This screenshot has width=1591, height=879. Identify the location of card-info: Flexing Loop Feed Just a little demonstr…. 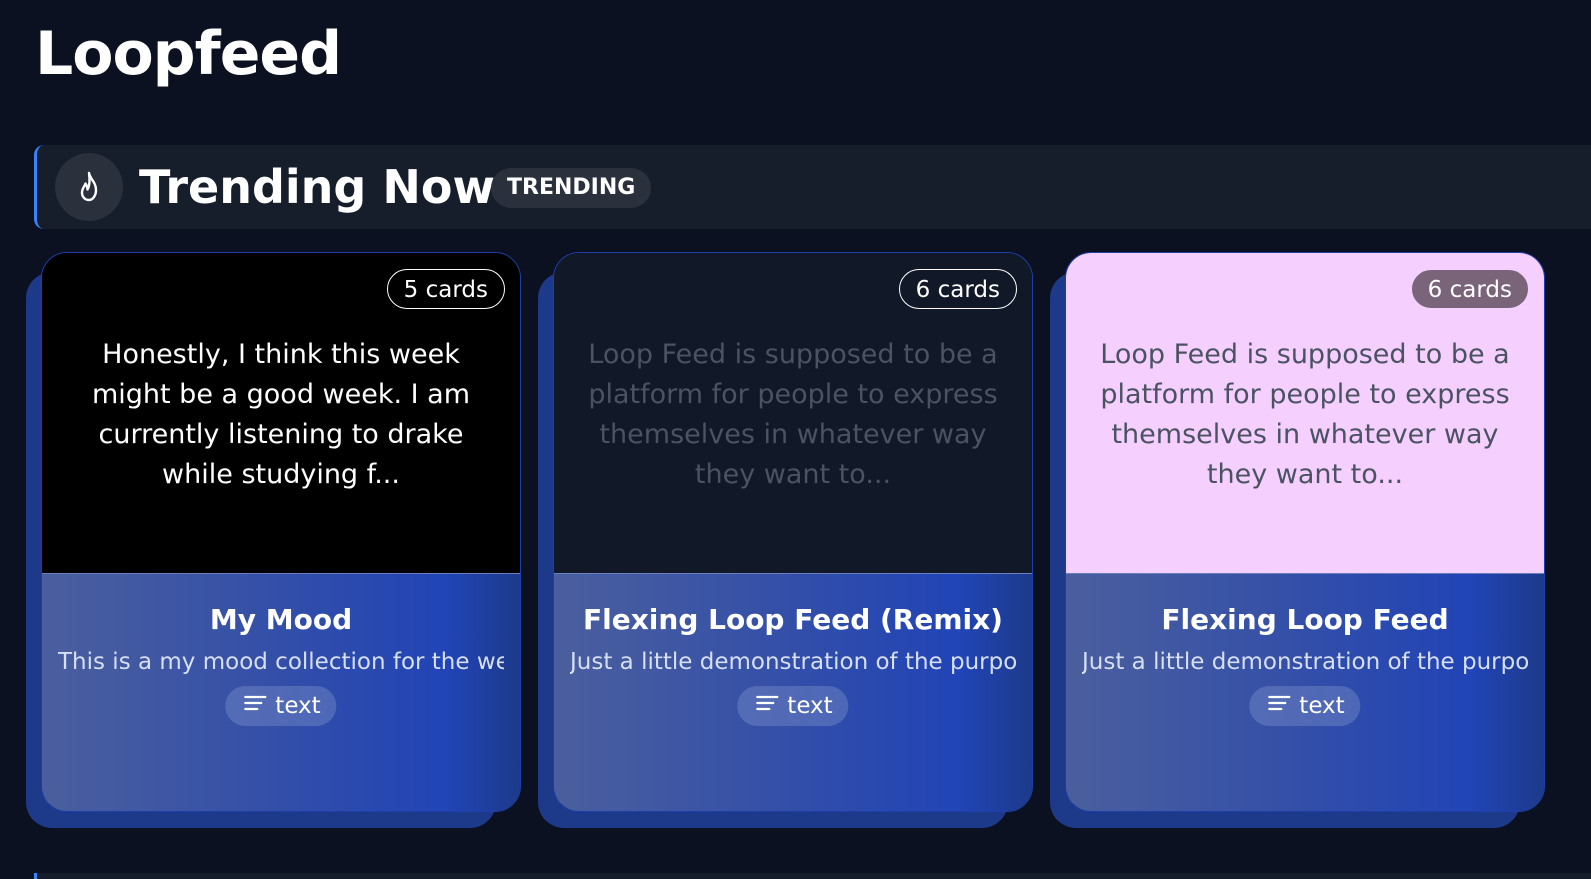
(1305, 692).